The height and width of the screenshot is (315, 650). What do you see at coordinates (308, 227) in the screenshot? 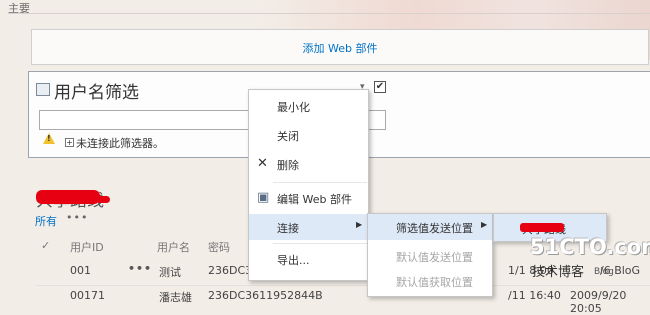
I see `menu-item-connections: 连接 ▶` at bounding box center [308, 227].